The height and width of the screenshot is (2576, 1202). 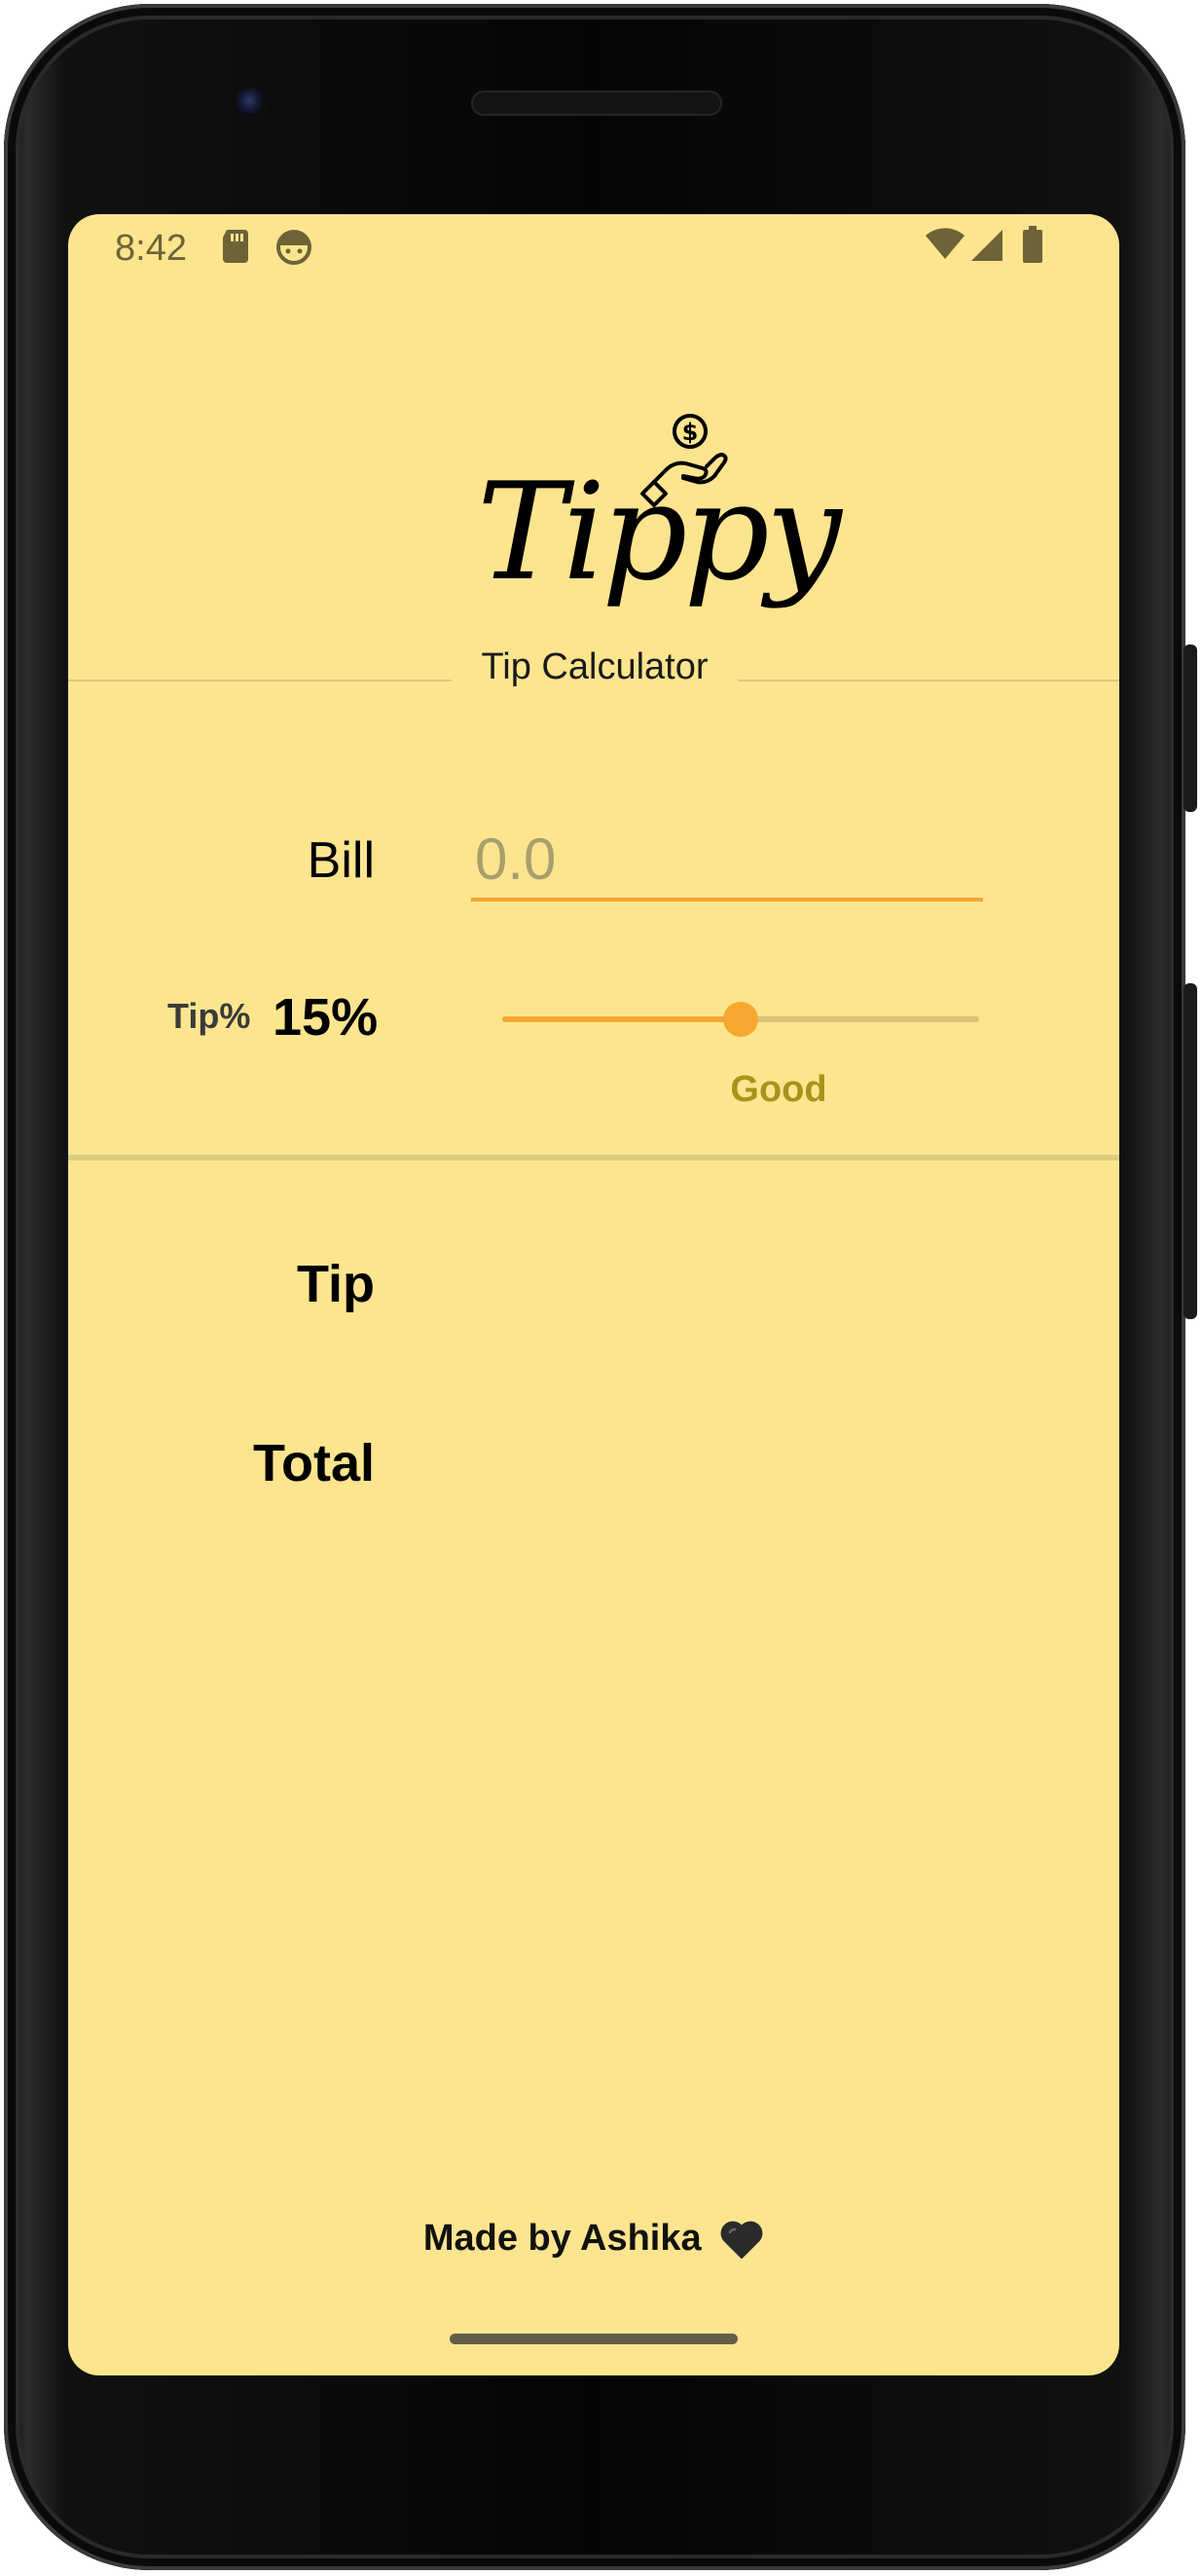 What do you see at coordinates (151, 248) in the screenshot?
I see `status-time: 8:42` at bounding box center [151, 248].